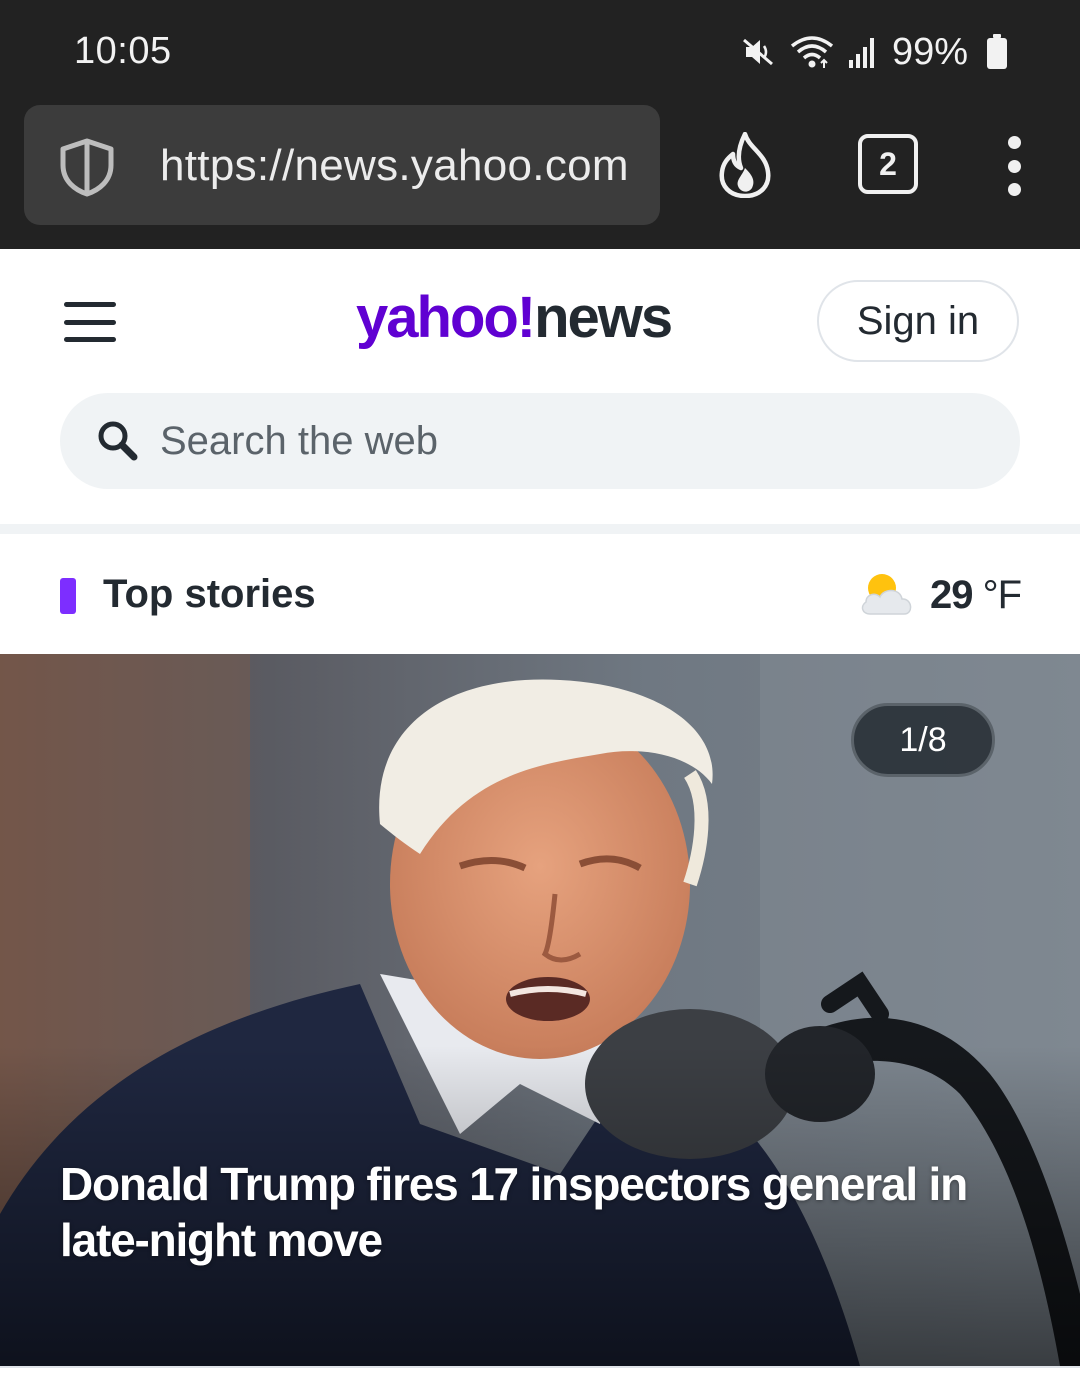 This screenshot has height=1387, width=1080. What do you see at coordinates (929, 51) in the screenshot?
I see `battery-percent: 99%` at bounding box center [929, 51].